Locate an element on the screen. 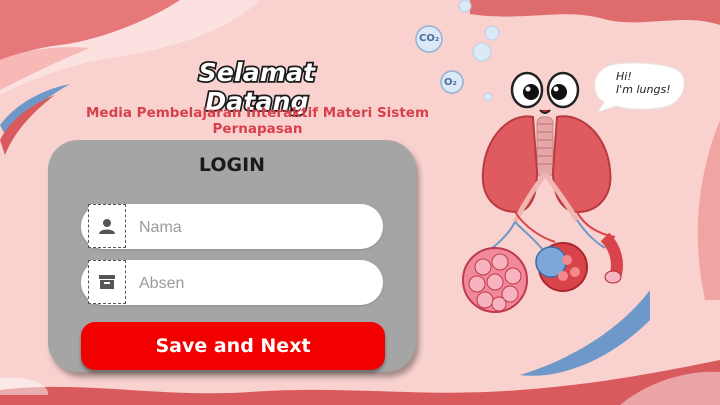 This screenshot has height=405, width=720. absen-field is located at coordinates (232, 283).